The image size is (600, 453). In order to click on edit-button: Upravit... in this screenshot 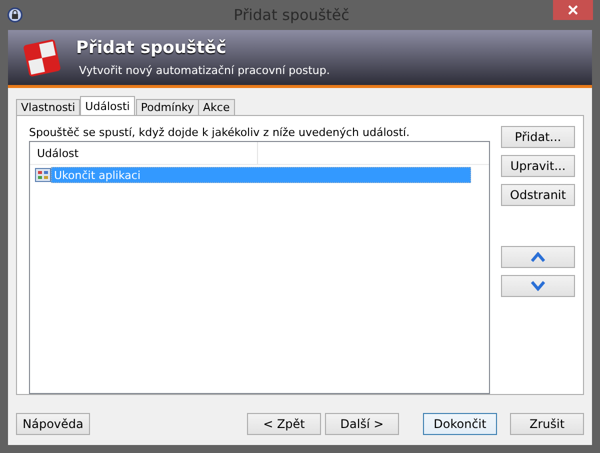, I will do `click(538, 166)`.